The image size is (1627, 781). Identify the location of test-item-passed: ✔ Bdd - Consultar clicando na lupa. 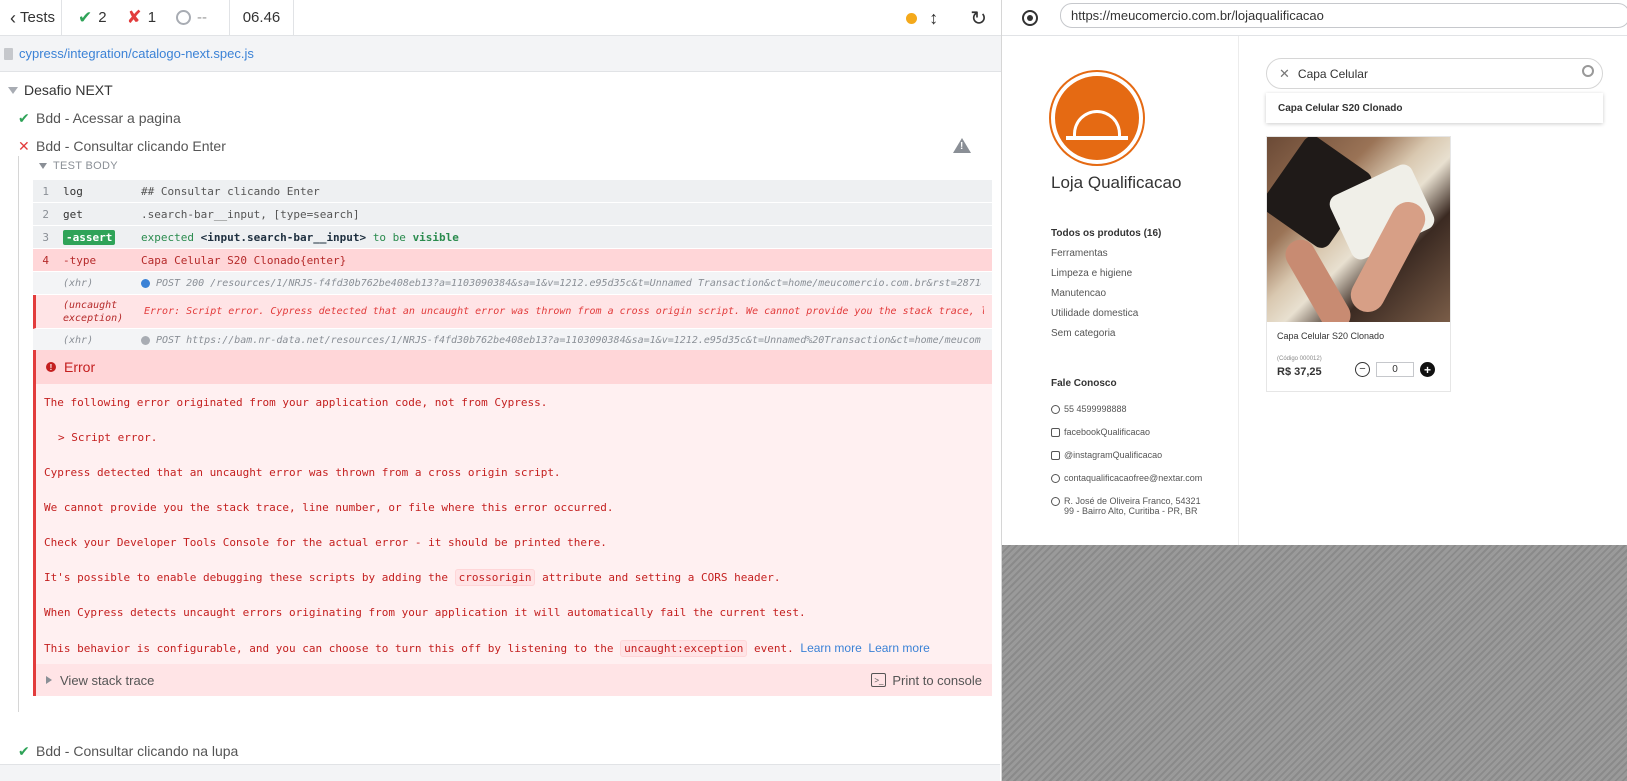
(119, 751).